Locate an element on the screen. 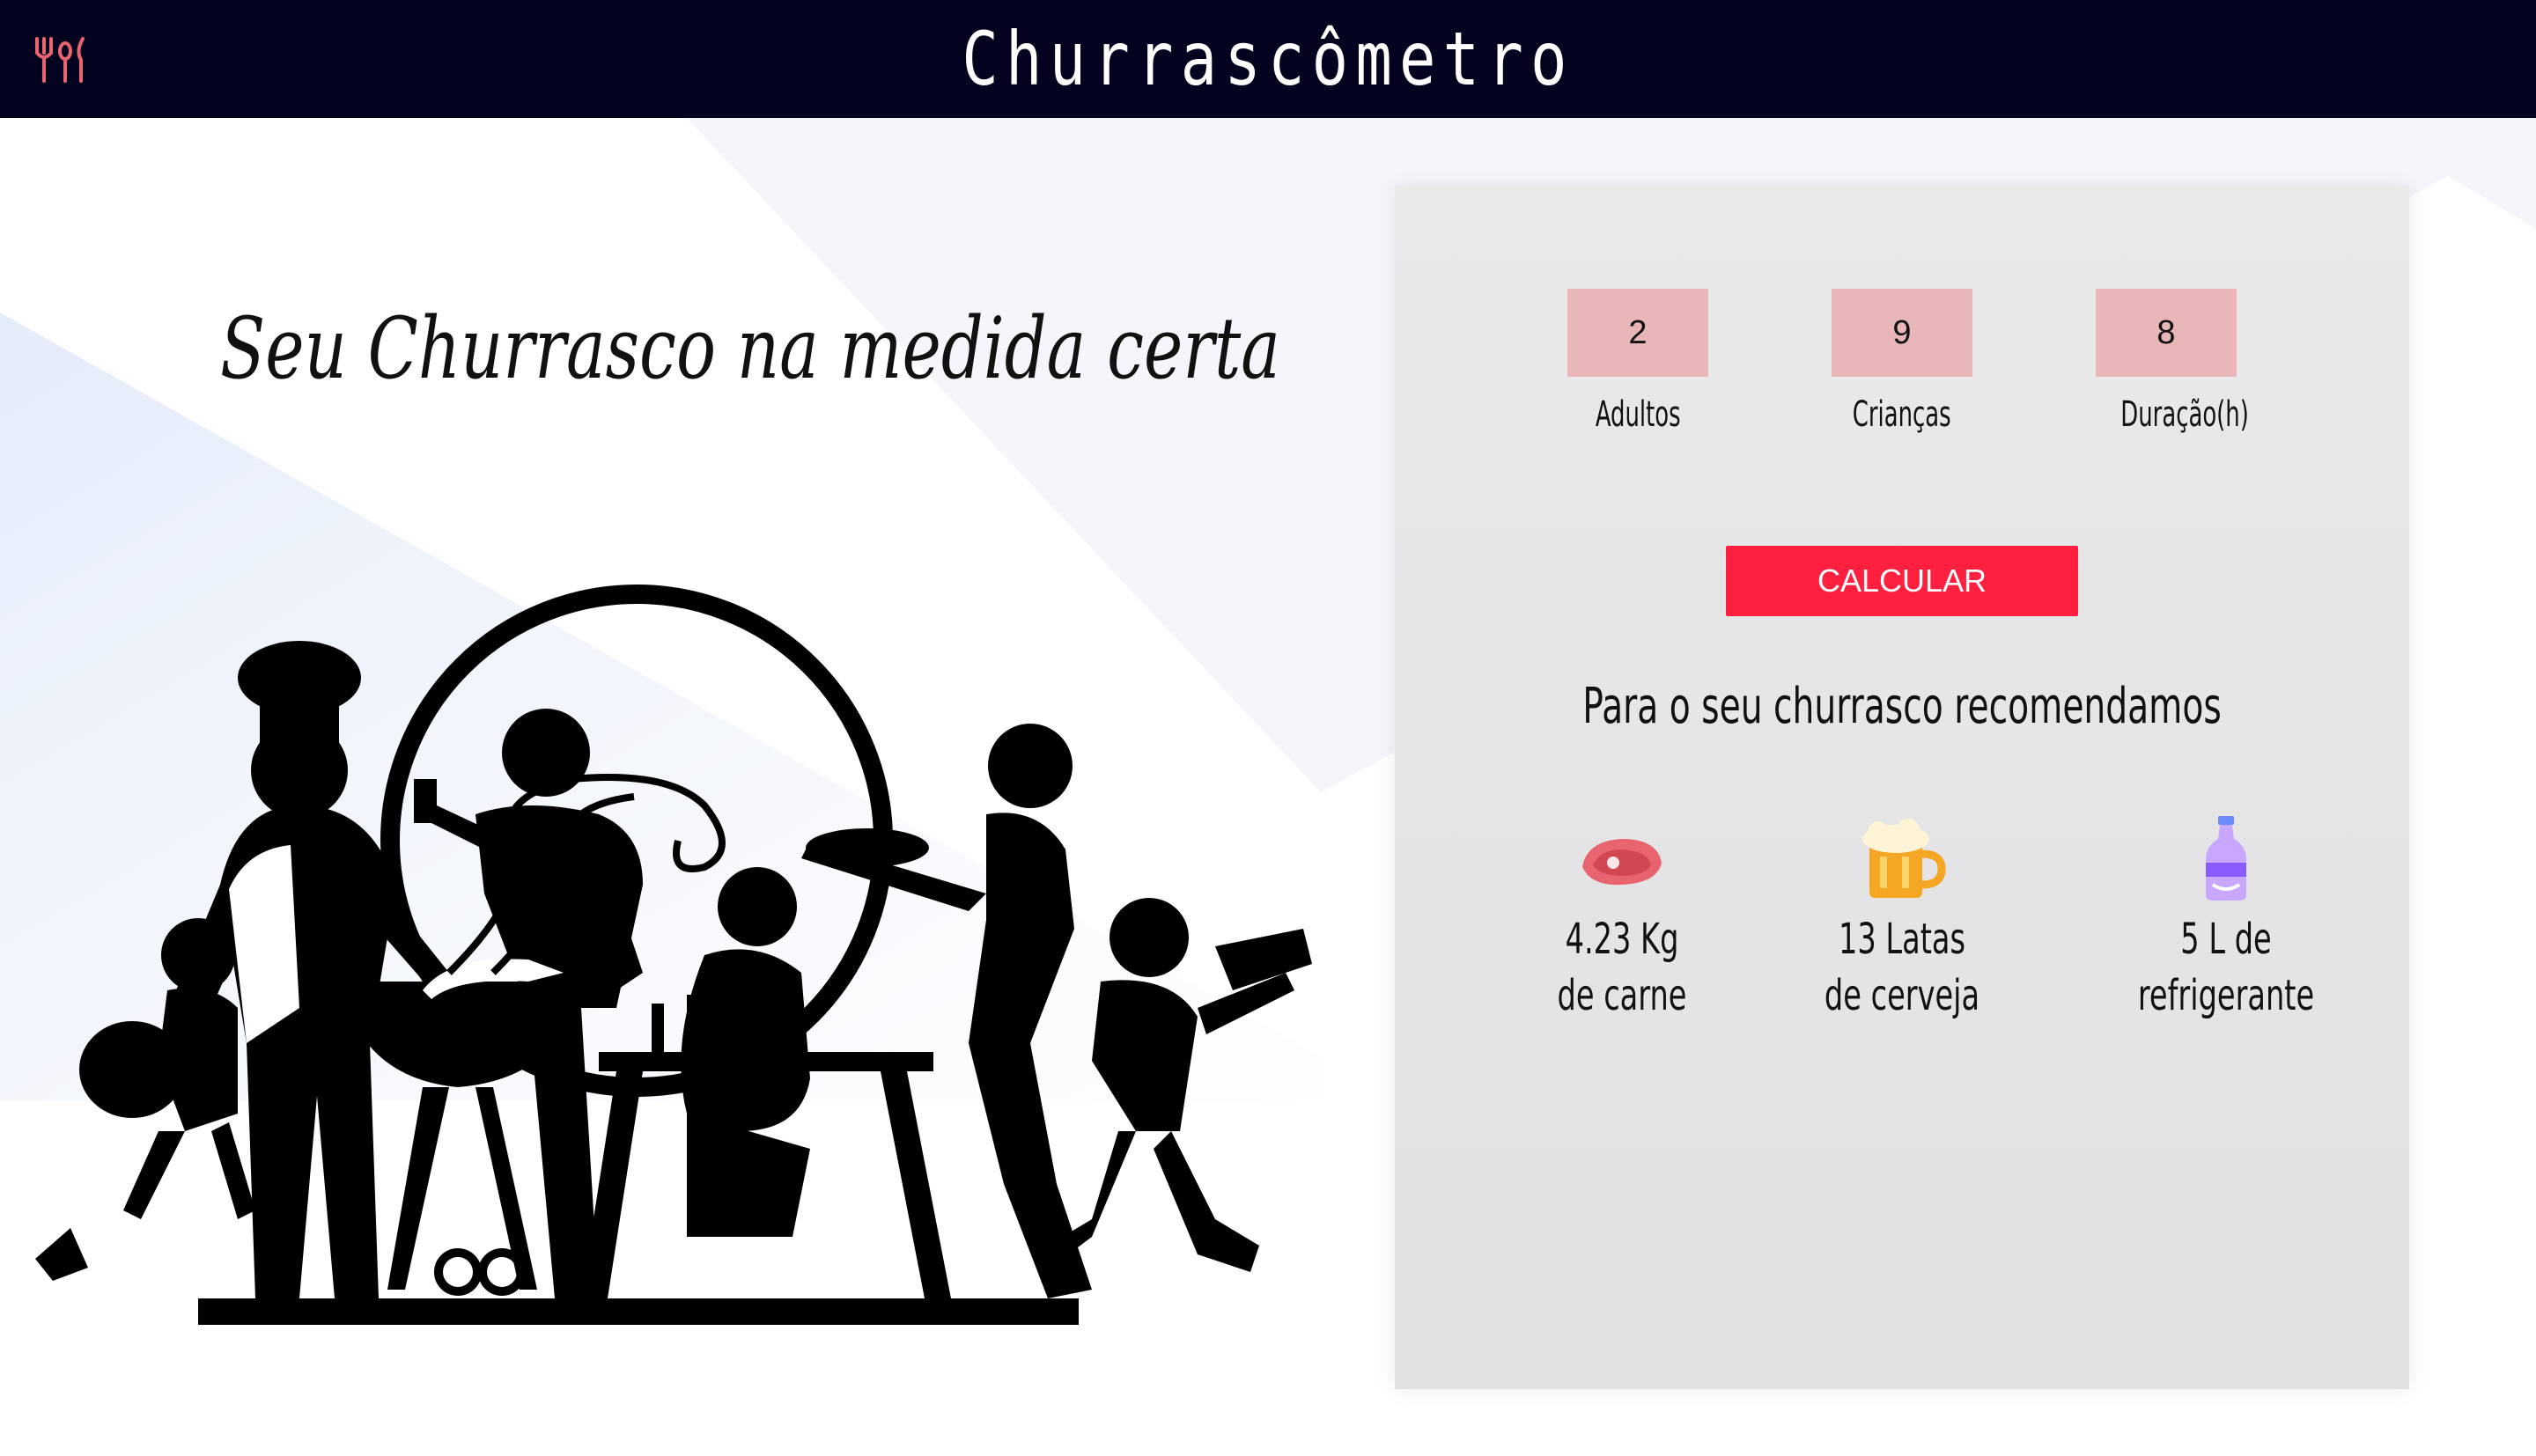 The height and width of the screenshot is (1456, 2536). duration-input-group: 8 Duração(h) is located at coordinates (2172, 362).